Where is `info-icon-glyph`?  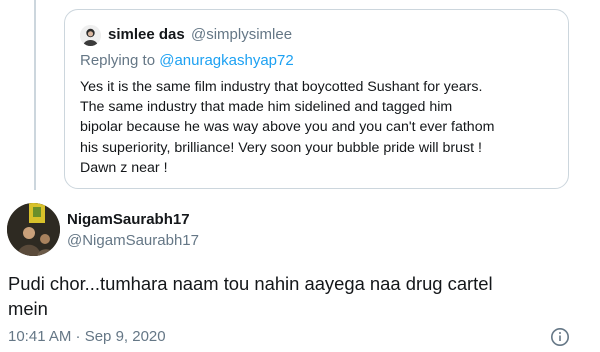
info-icon-glyph is located at coordinates (560, 337).